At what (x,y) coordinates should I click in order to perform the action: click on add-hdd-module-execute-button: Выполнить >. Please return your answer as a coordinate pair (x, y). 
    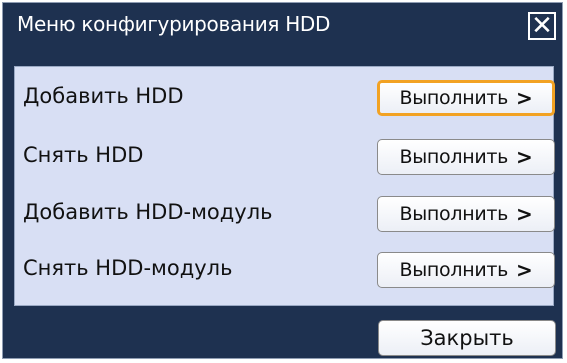
    Looking at the image, I should click on (466, 214).